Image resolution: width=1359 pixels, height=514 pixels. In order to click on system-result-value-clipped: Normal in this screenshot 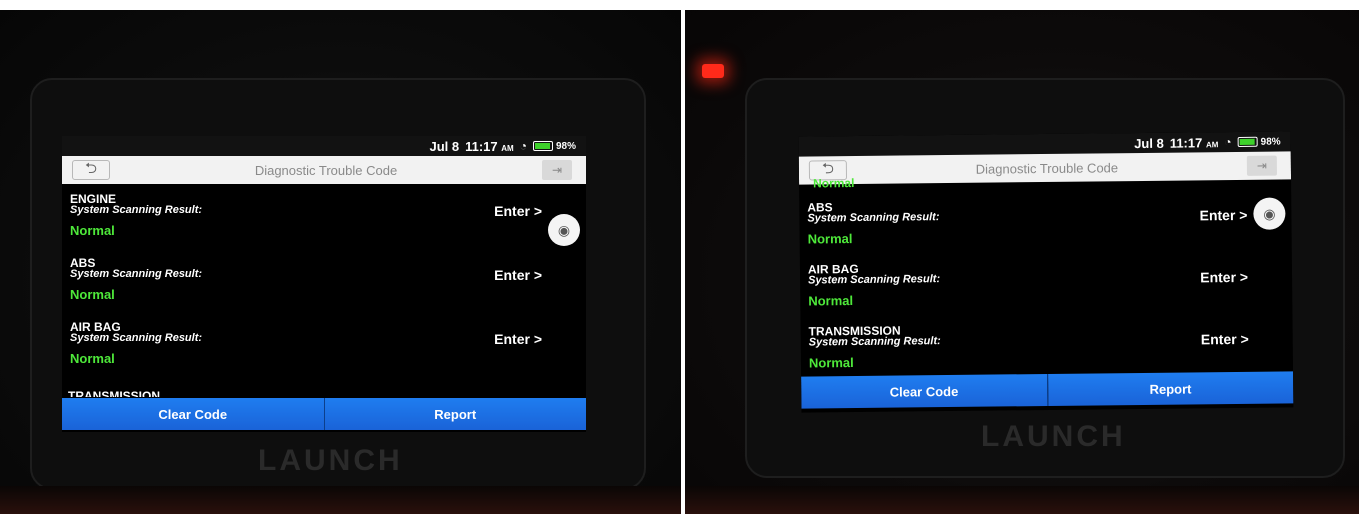, I will do `click(833, 183)`.